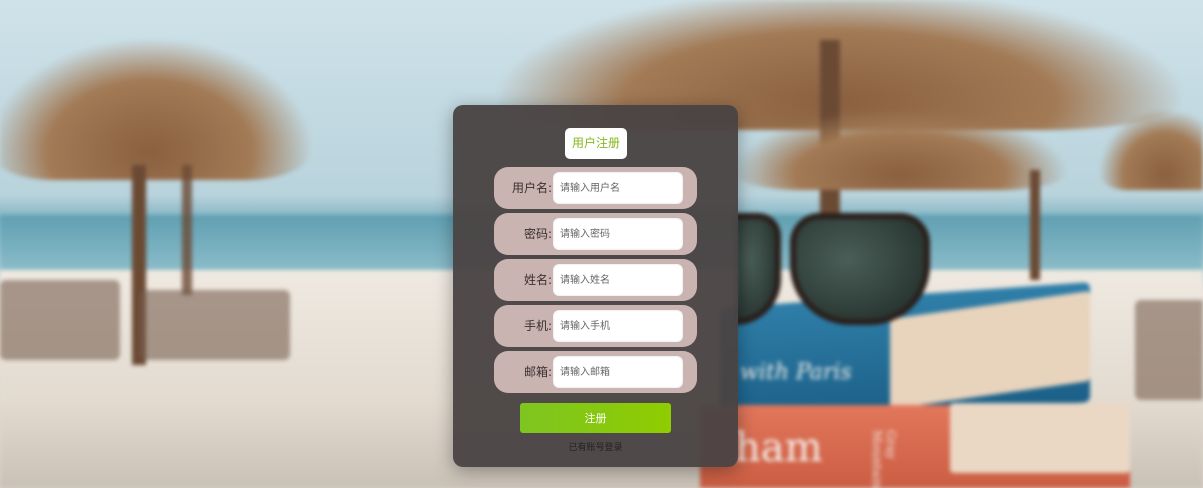 This screenshot has height=488, width=1203. I want to click on field-row-email: 邮箱:, so click(595, 372).